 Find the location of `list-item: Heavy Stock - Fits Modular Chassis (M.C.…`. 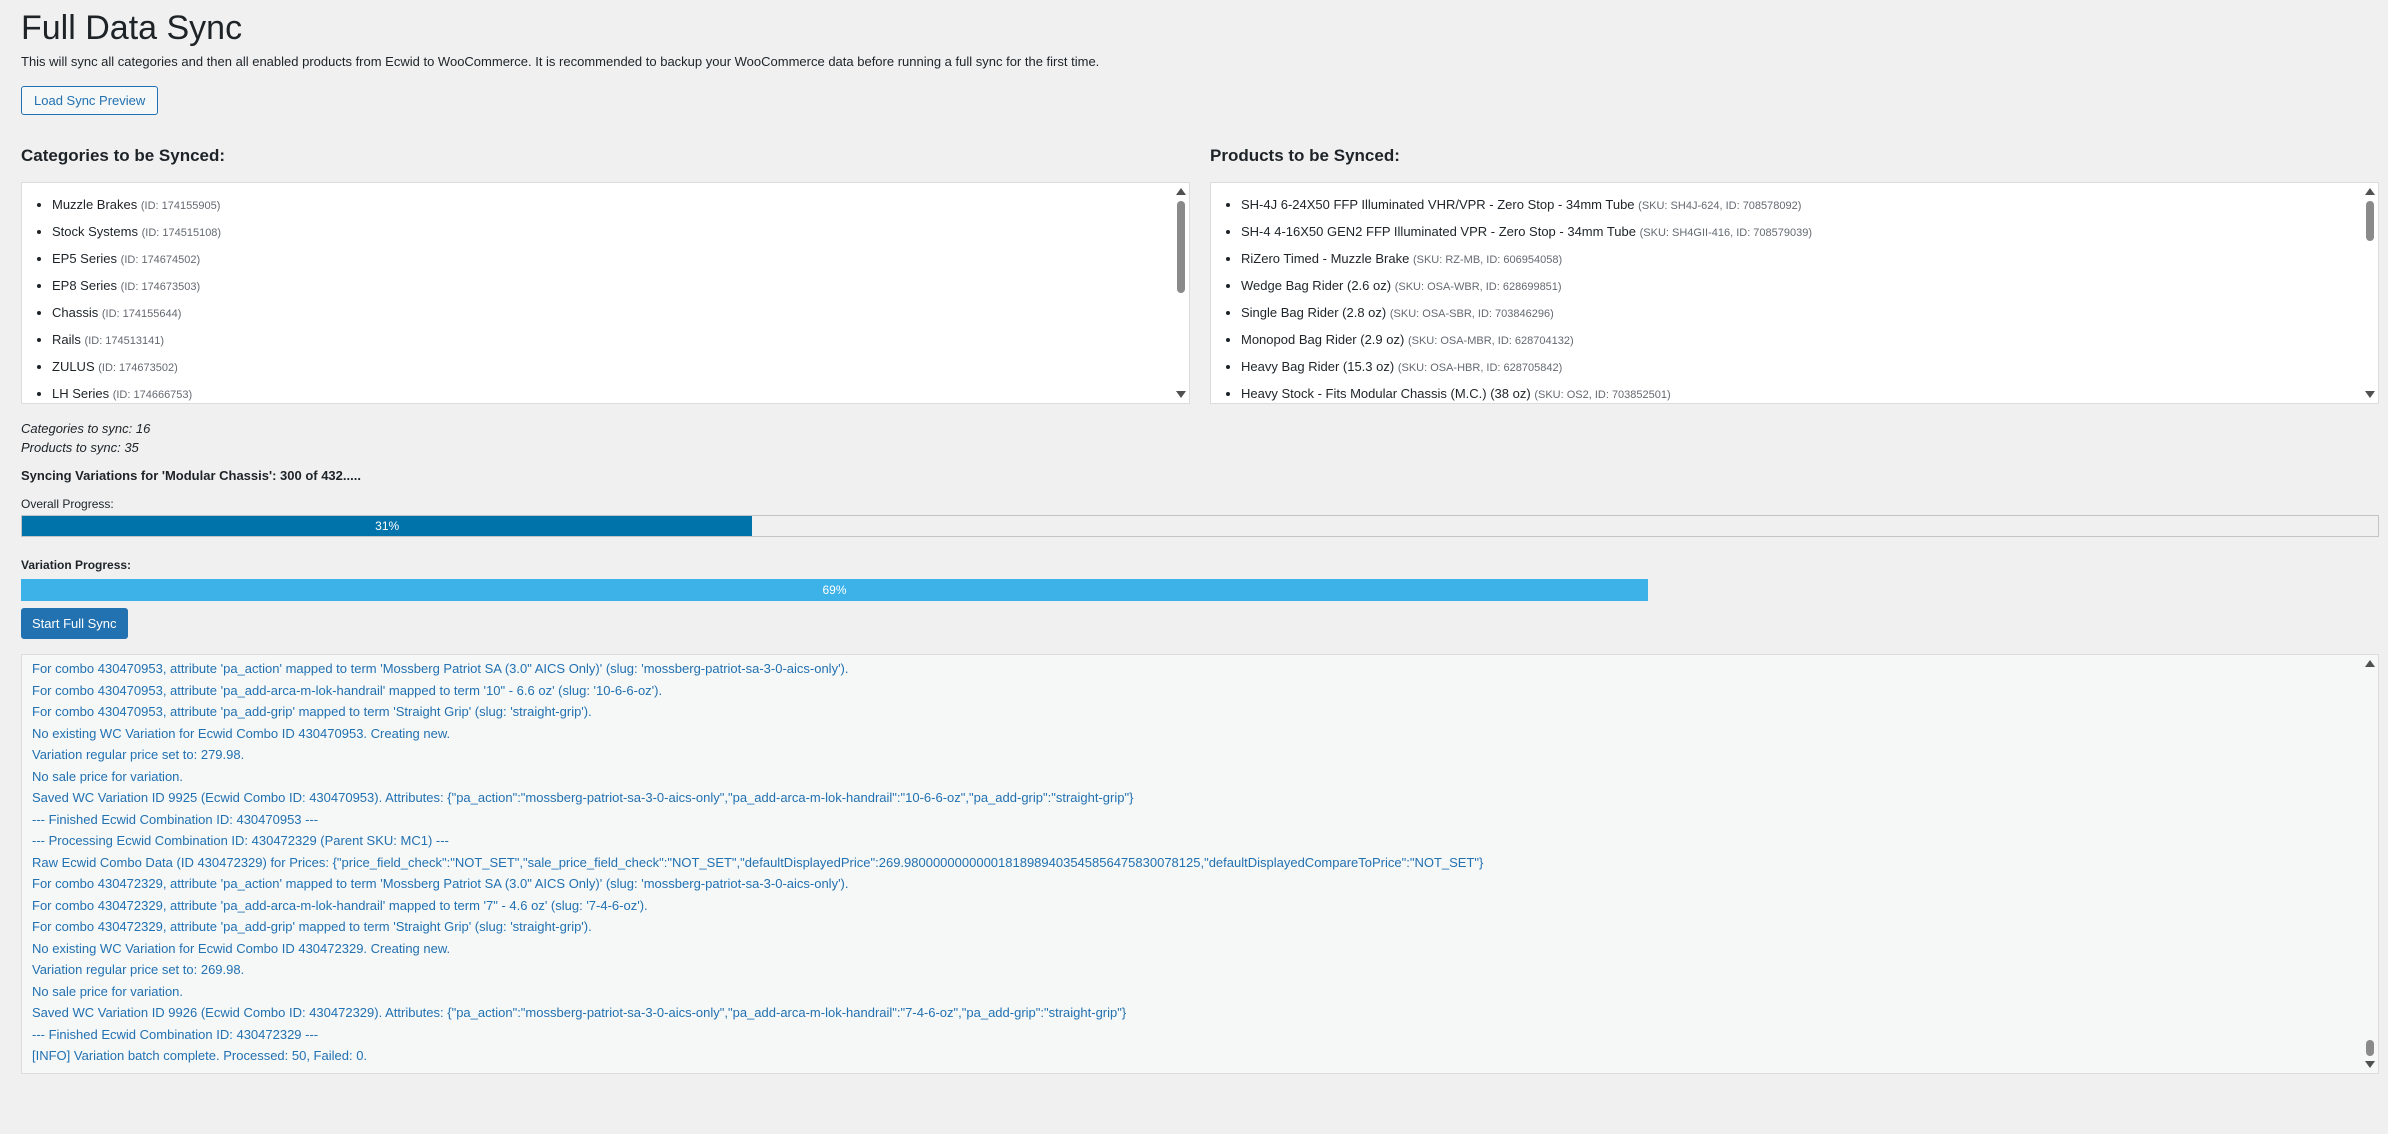

list-item: Heavy Stock - Fits Modular Chassis (M.C.… is located at coordinates (1809, 391).